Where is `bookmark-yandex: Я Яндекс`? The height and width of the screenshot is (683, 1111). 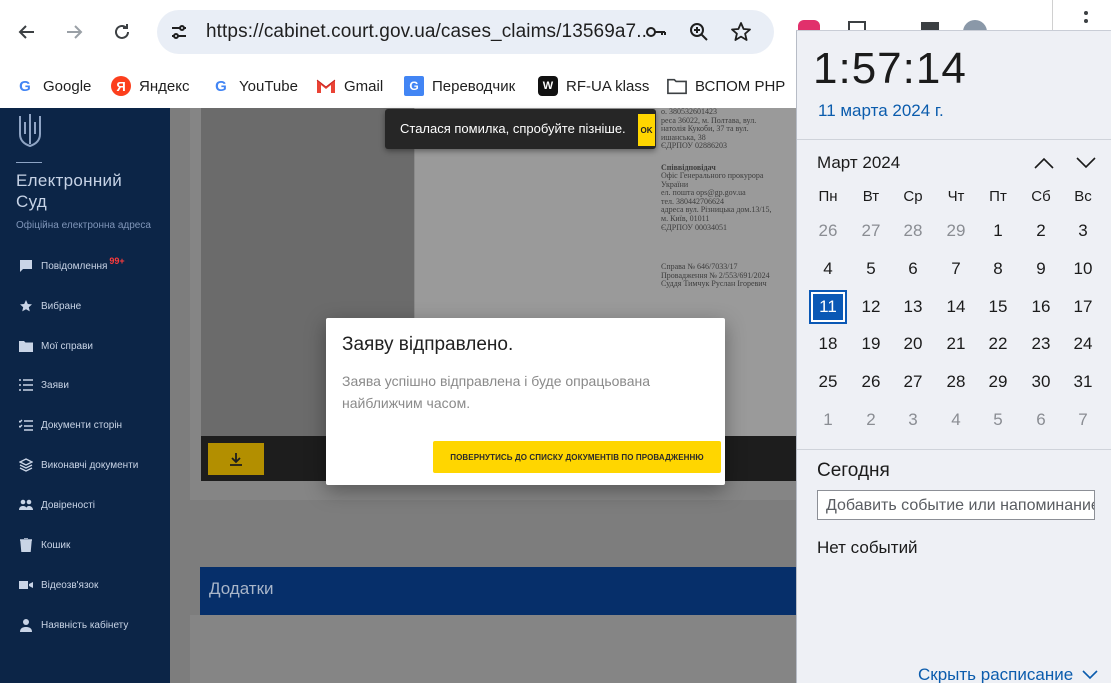 bookmark-yandex: Я Яндекс is located at coordinates (150, 86).